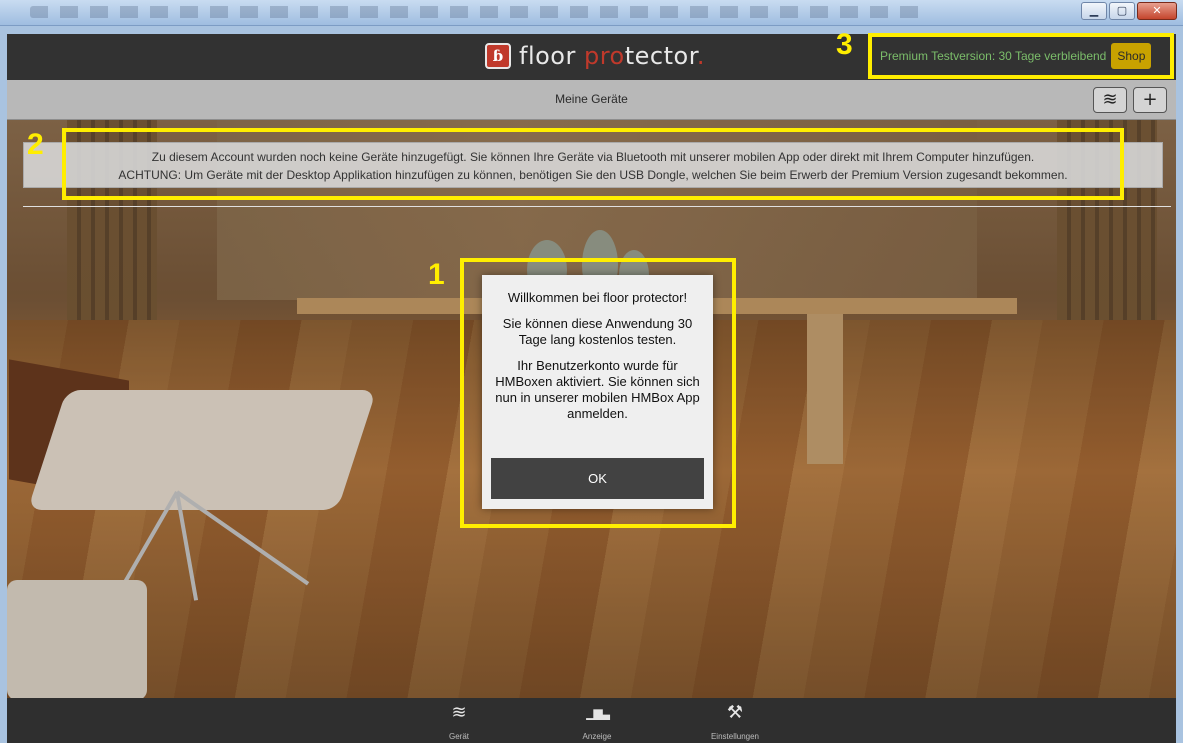 The width and height of the screenshot is (1183, 743). Describe the element at coordinates (1157, 11) in the screenshot. I see `close-button: ✕` at that location.